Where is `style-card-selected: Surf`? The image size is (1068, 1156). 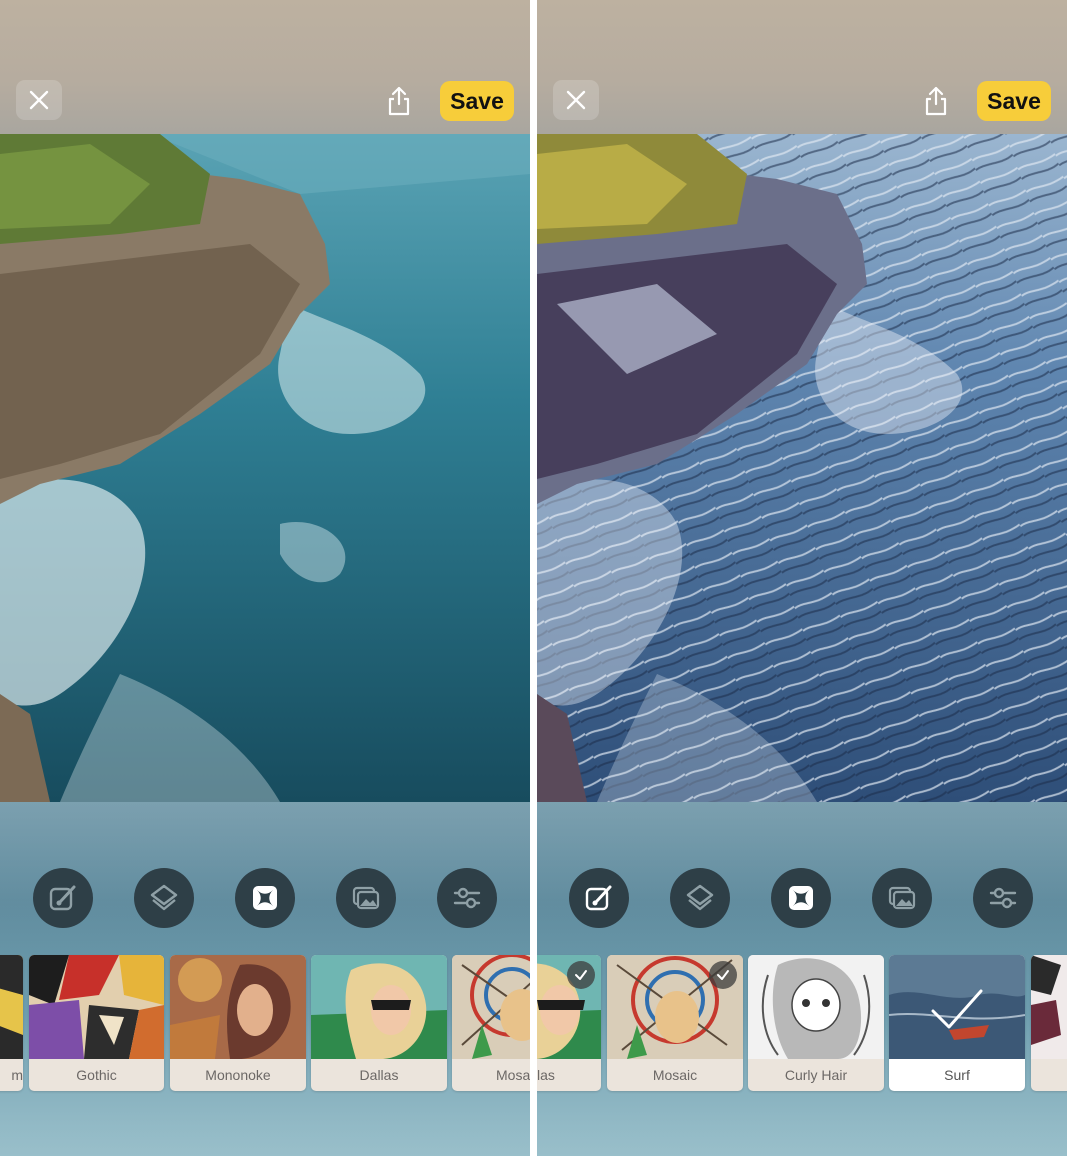
style-card-selected: Surf is located at coordinates (957, 1023).